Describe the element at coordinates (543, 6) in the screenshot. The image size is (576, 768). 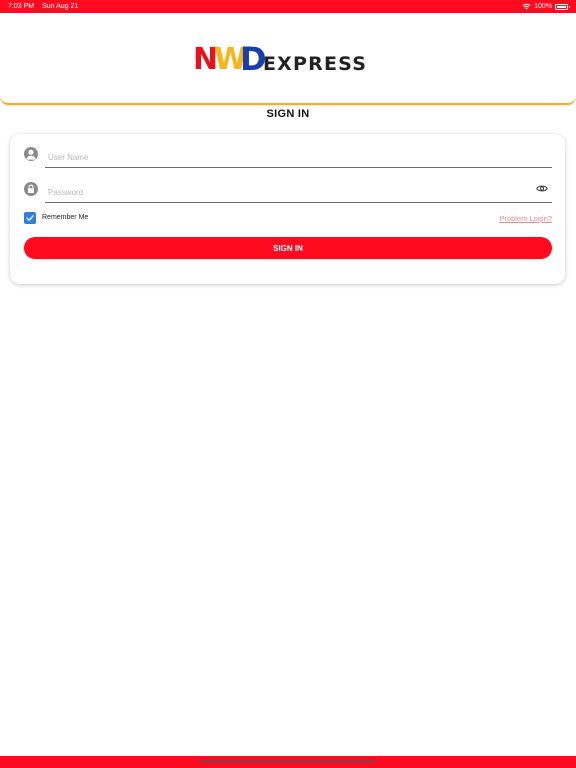
I see `battery-percent: 100%` at that location.